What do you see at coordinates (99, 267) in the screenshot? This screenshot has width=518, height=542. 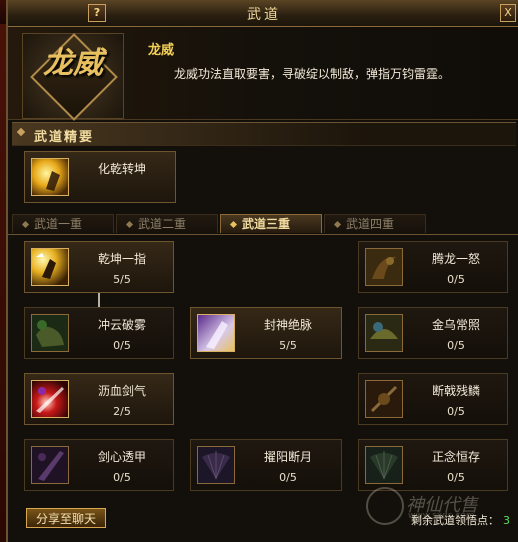 I see `skill-card: 乾坤一指 5/5` at bounding box center [99, 267].